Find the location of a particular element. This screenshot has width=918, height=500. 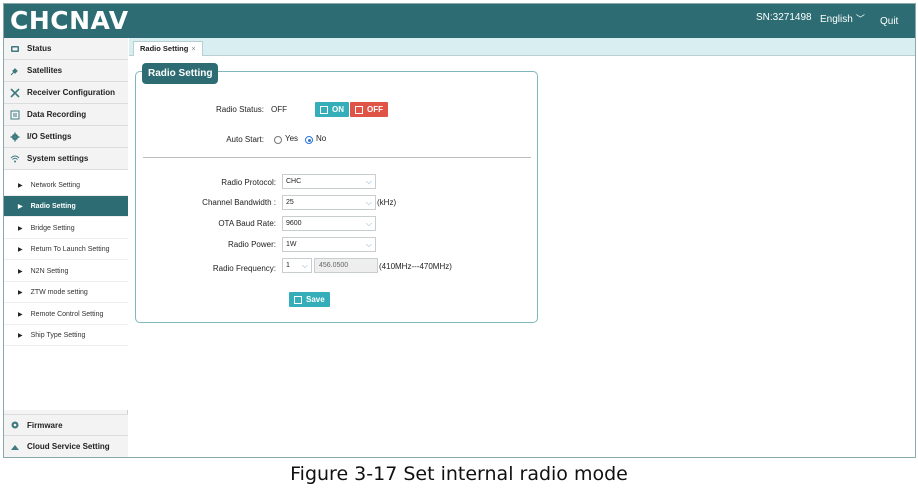

on-button: ON is located at coordinates (332, 109).